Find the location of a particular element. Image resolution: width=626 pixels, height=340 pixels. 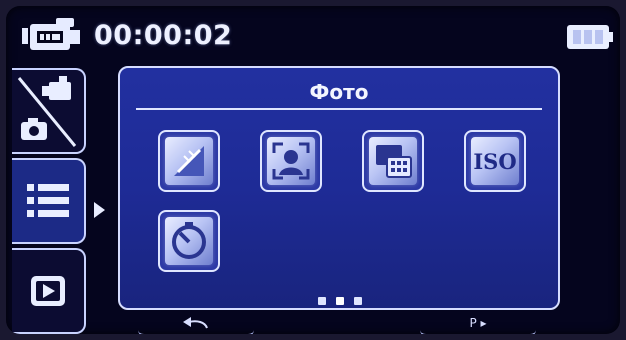

self-timer-icon is located at coordinates (189, 240).